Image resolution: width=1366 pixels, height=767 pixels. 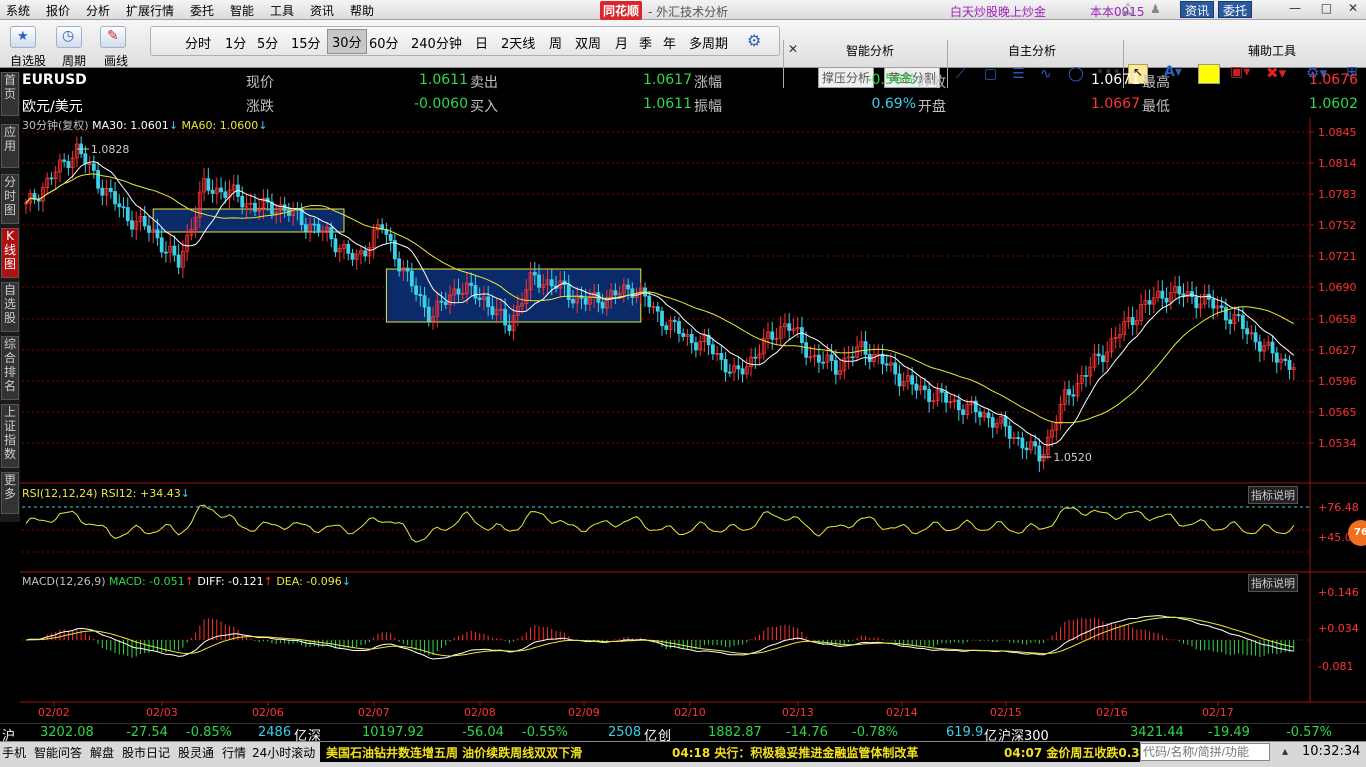 I want to click on tab-apps: 应用, so click(x=10, y=146).